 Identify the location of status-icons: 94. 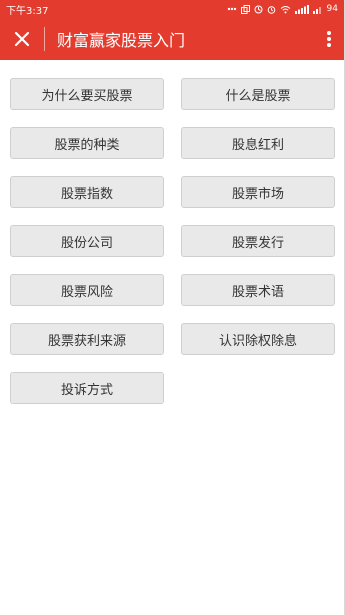
(282, 9).